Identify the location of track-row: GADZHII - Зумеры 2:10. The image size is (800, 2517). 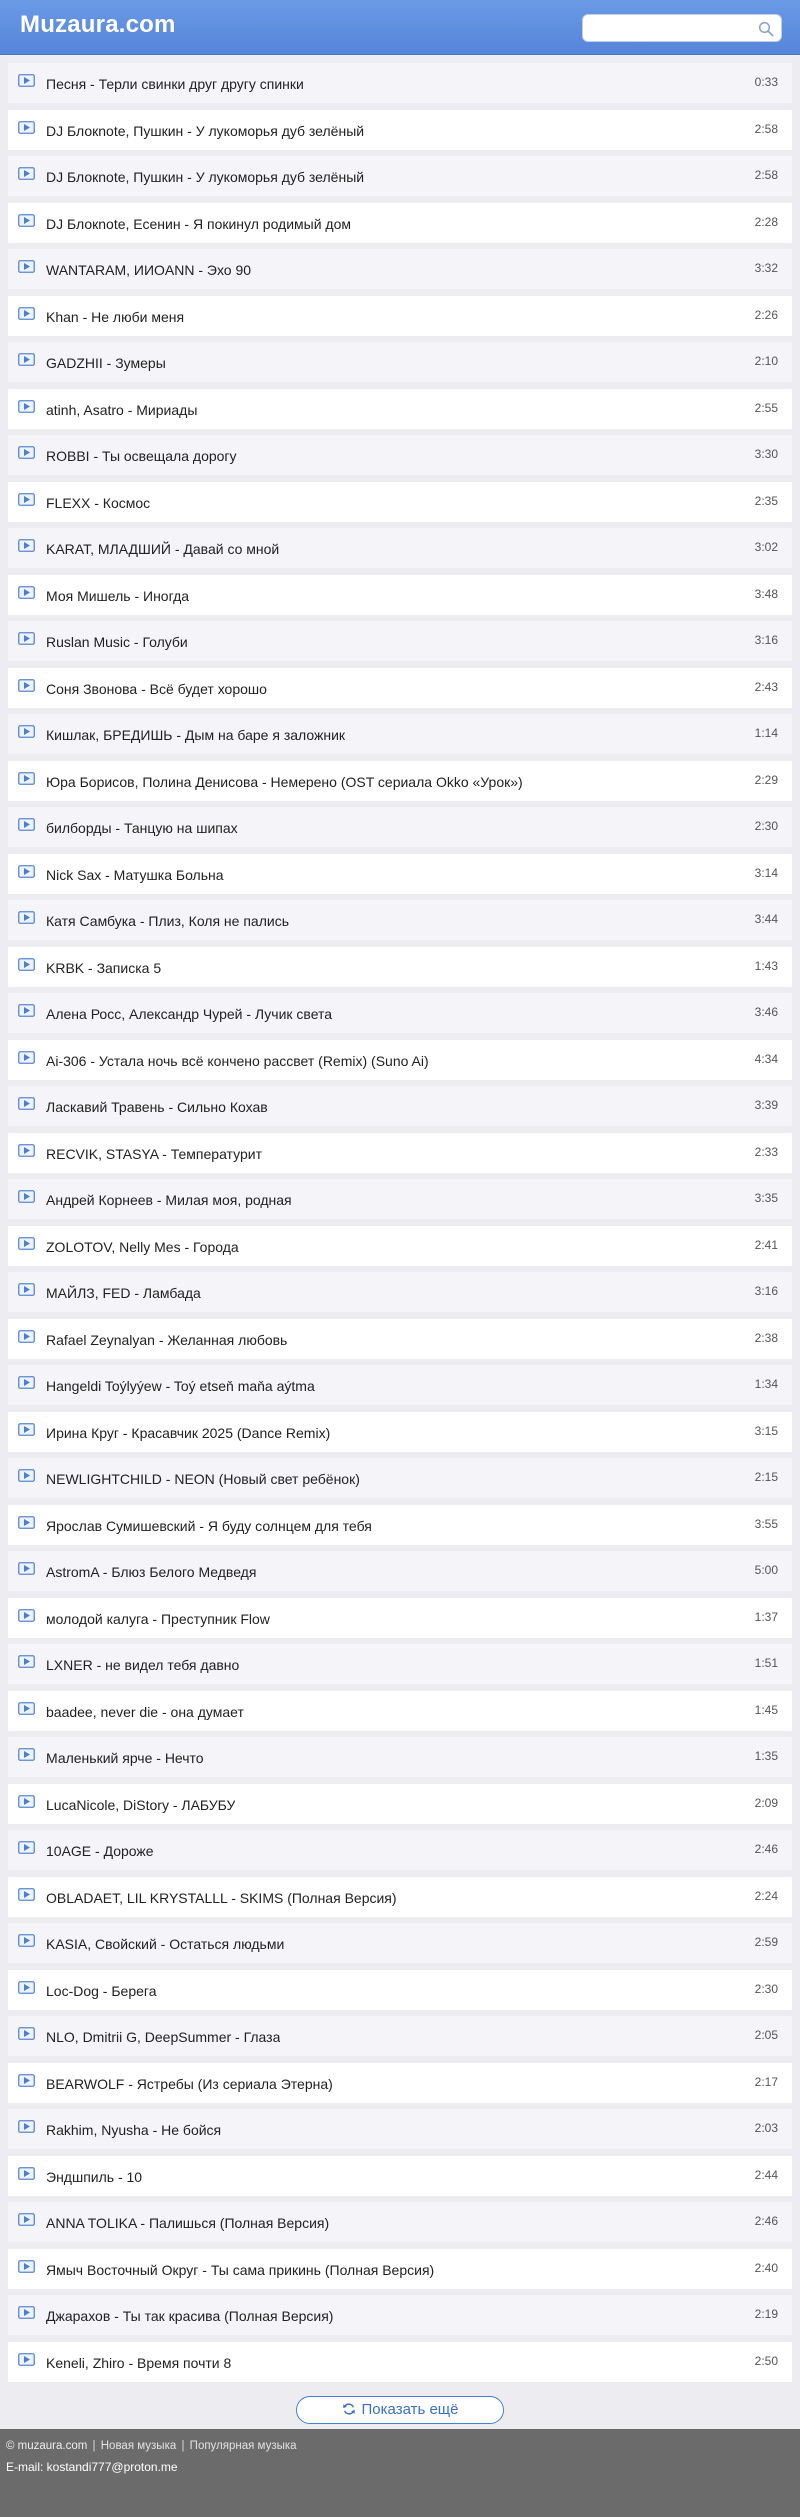
(400, 362).